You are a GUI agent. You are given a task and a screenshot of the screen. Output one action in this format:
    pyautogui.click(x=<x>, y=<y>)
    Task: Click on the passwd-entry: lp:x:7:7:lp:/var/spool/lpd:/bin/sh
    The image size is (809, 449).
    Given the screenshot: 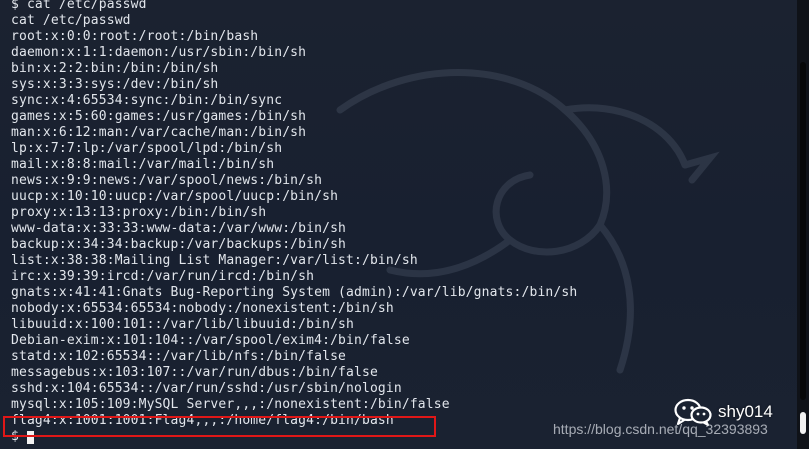 What is the action you would take?
    pyautogui.click(x=147, y=148)
    